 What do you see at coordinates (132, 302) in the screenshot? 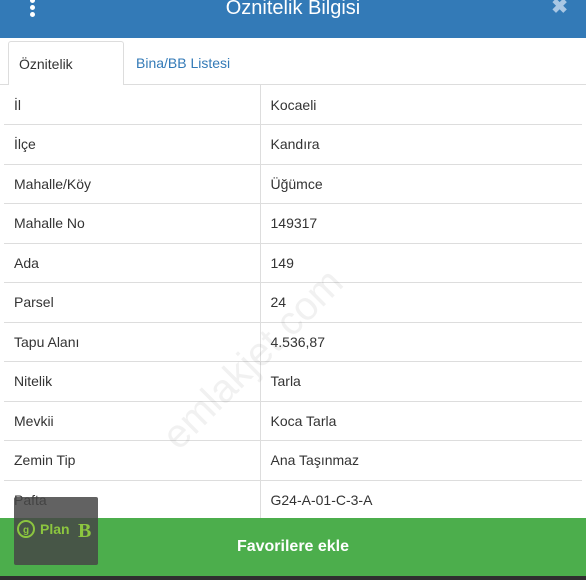
I see `row-label-parsel: Parsel` at bounding box center [132, 302].